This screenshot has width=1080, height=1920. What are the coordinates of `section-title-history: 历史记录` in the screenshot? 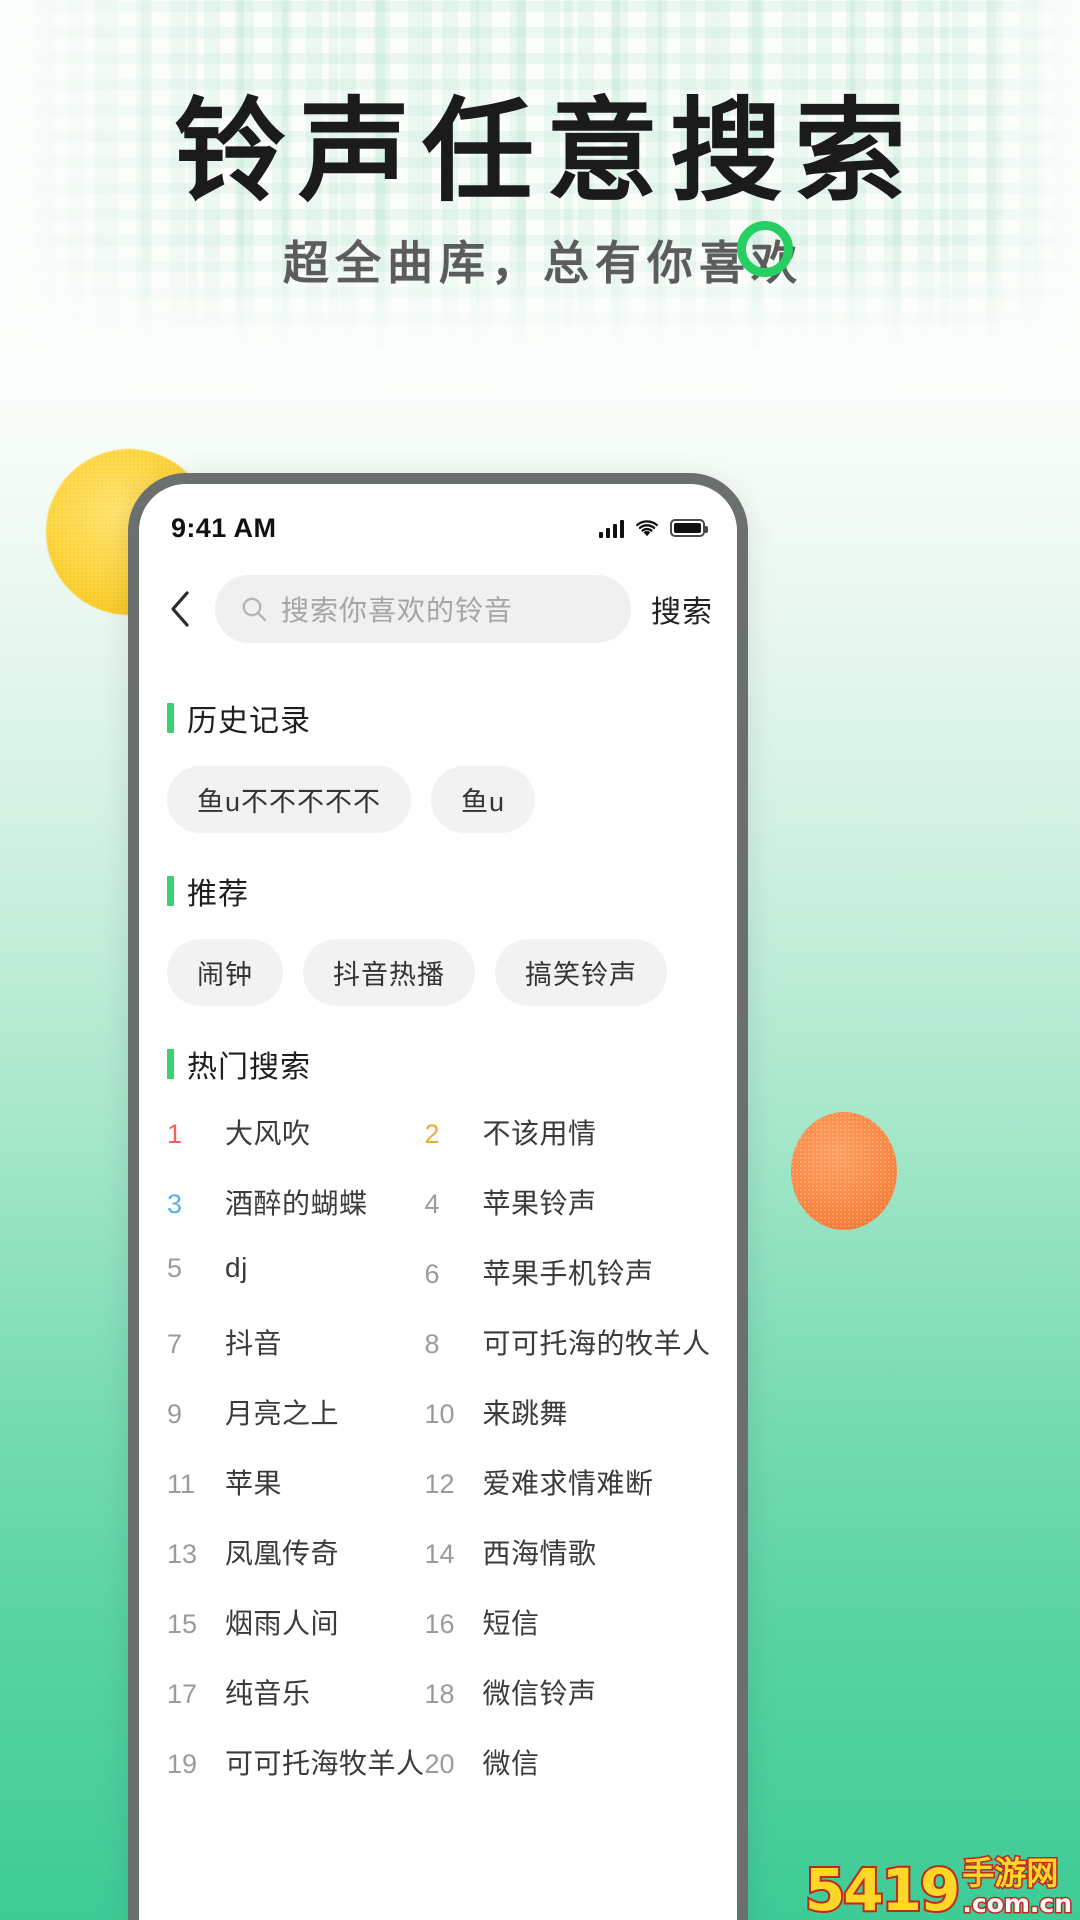 It's located at (249, 721).